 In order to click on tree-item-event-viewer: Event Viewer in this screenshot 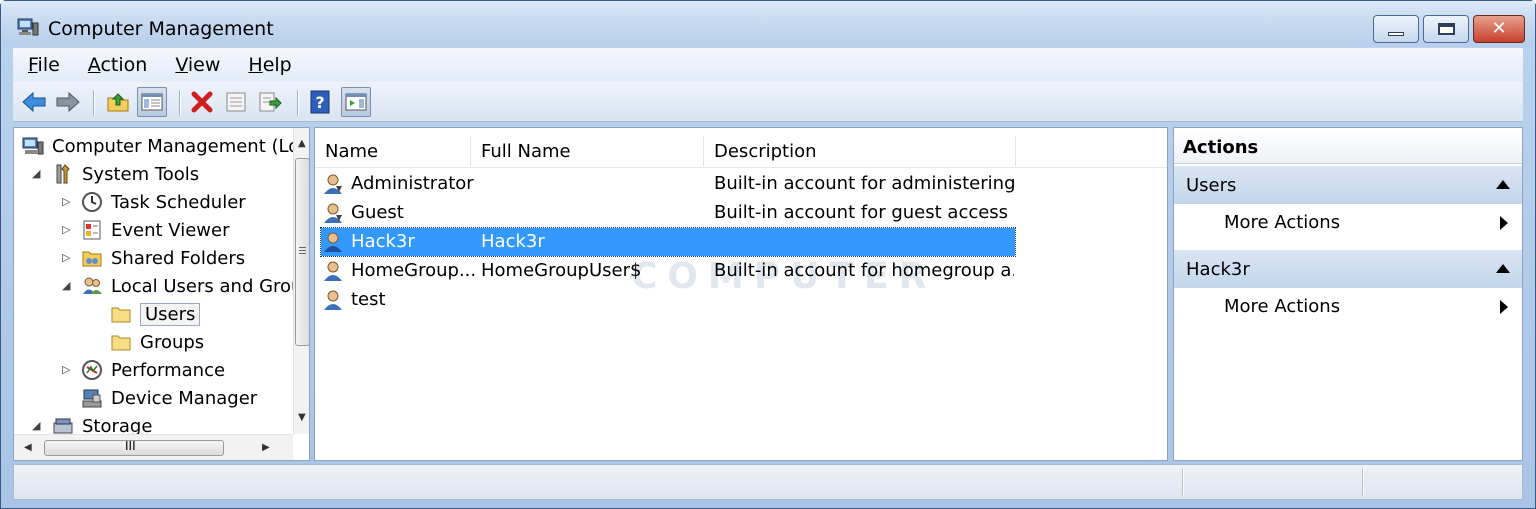, I will do `click(155, 230)`.